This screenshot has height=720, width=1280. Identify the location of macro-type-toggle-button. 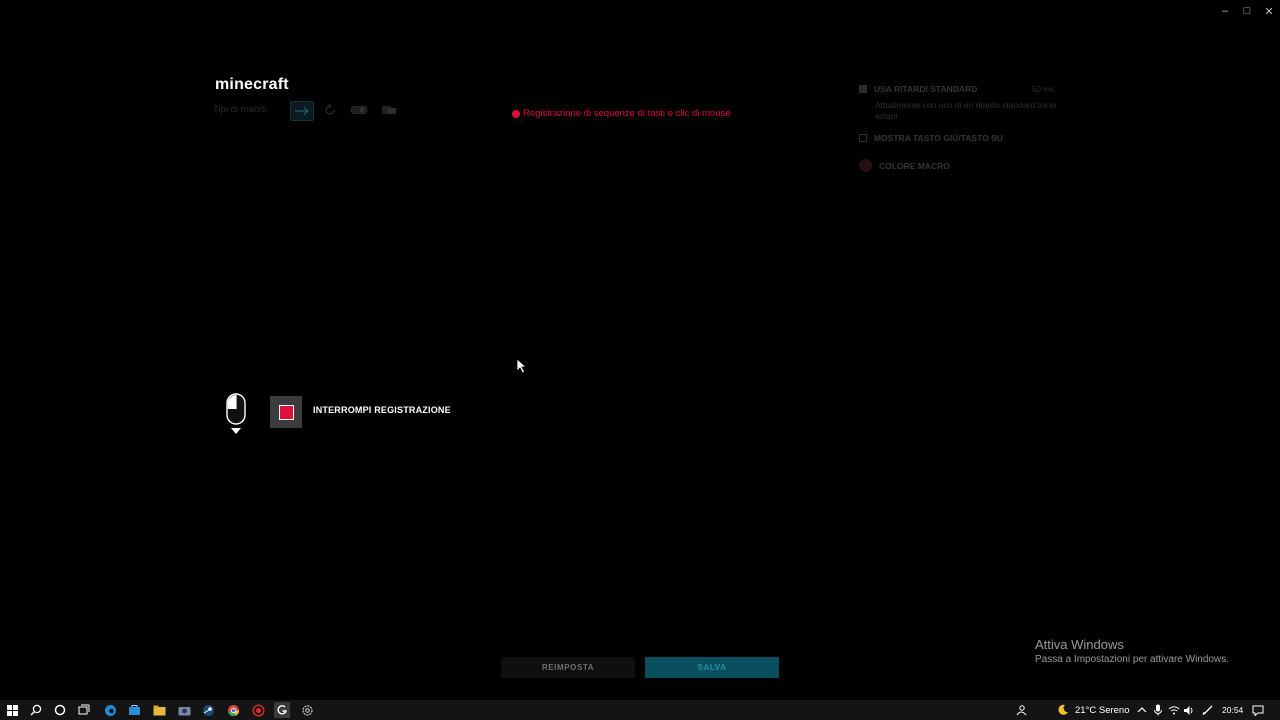
(359, 110).